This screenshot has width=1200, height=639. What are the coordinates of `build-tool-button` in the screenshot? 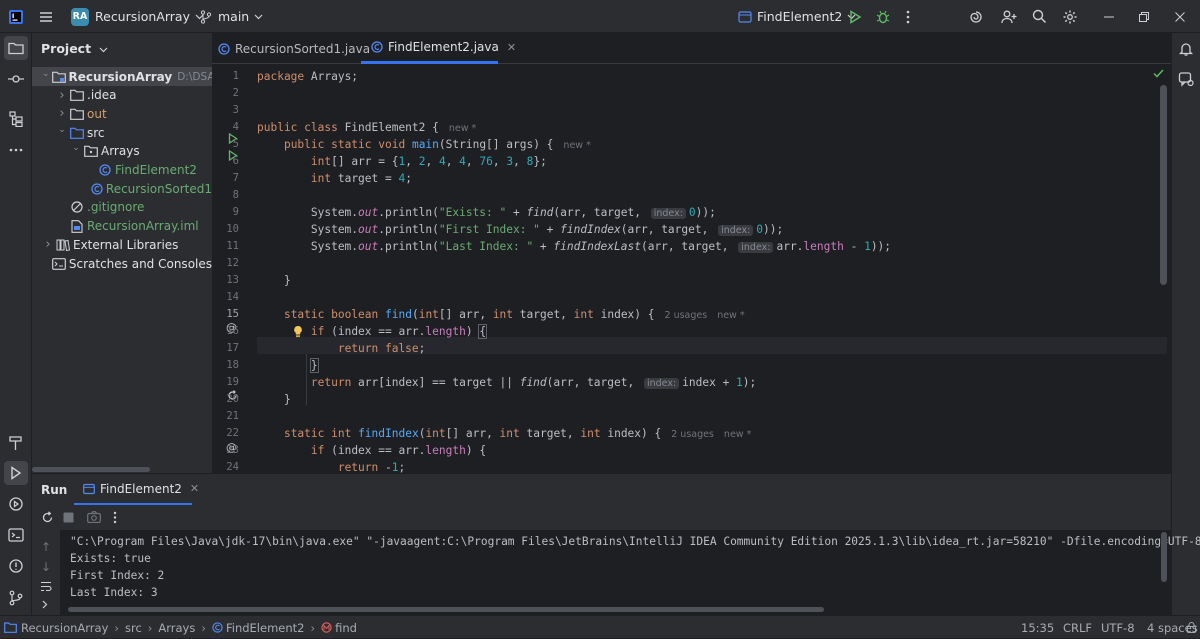 It's located at (16, 443).